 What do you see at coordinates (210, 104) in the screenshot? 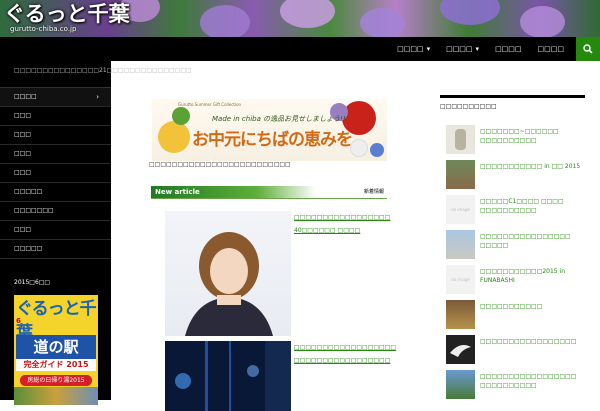
I see `banner-top-line: Gurutto Summer Gift Collection` at bounding box center [210, 104].